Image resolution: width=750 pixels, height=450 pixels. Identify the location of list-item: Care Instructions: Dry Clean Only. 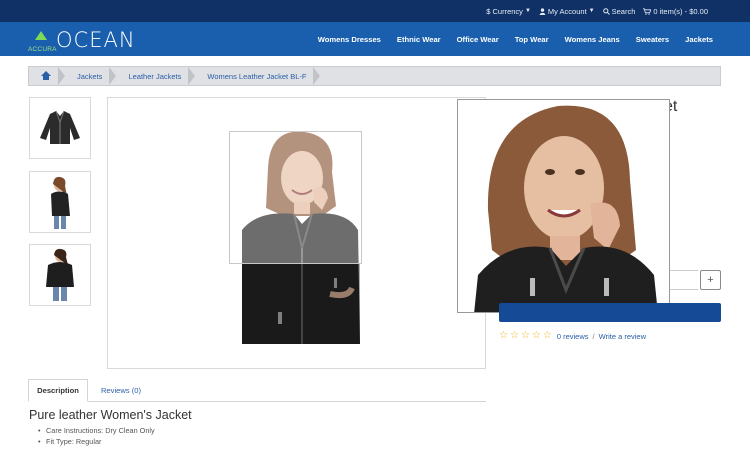
(96, 430).